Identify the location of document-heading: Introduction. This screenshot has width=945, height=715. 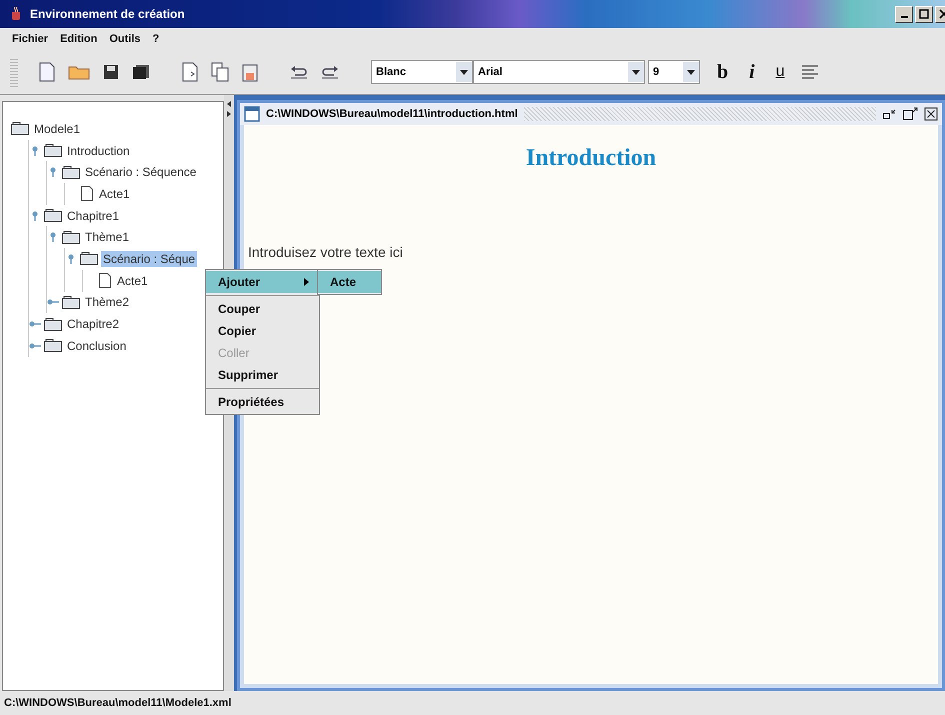
(591, 158).